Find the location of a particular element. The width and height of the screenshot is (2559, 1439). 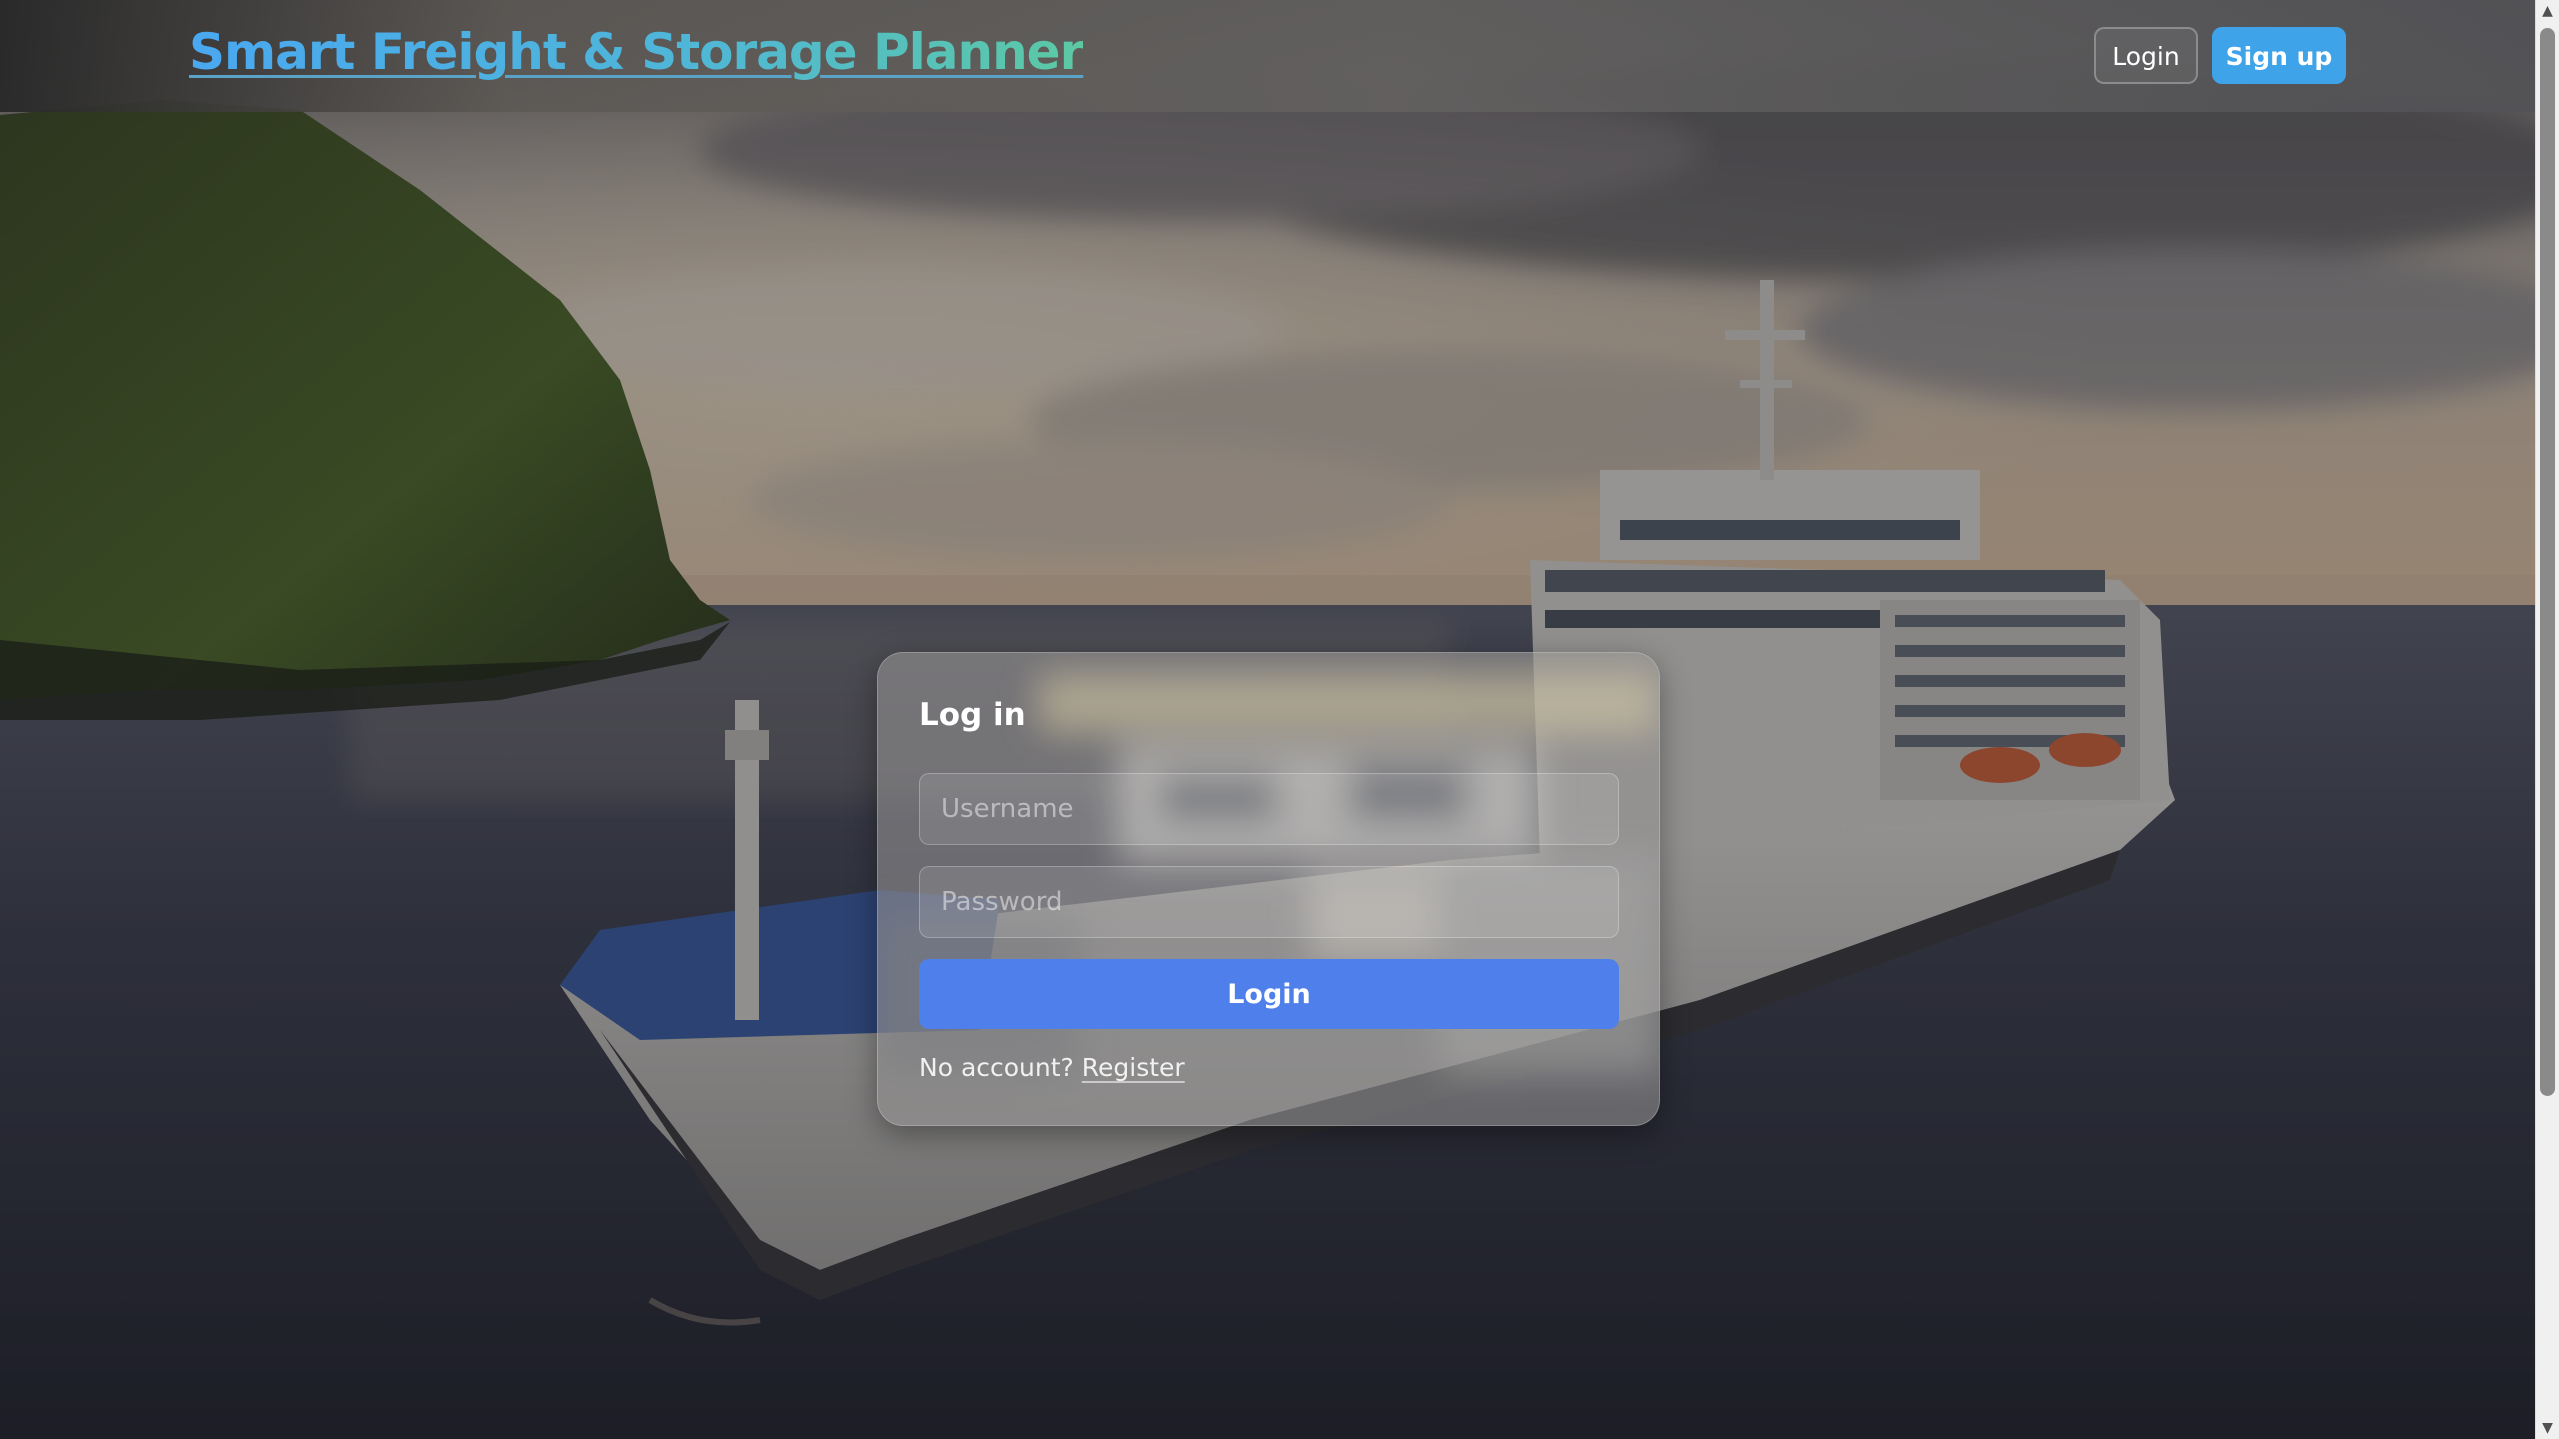

username-input is located at coordinates (1269, 809).